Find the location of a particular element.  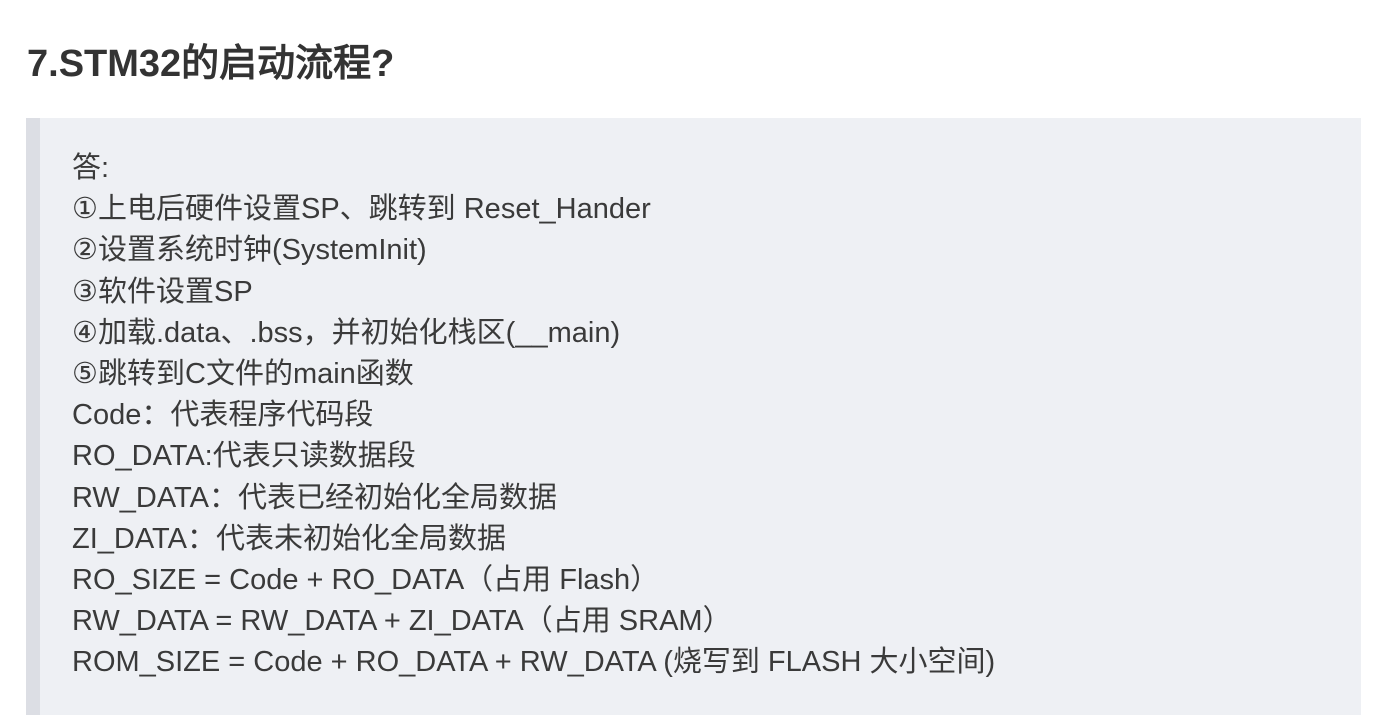

answer-line-step-1: ①上电后硬件设置SP、跳转到 Reset_Hander is located at coordinates (361, 209).